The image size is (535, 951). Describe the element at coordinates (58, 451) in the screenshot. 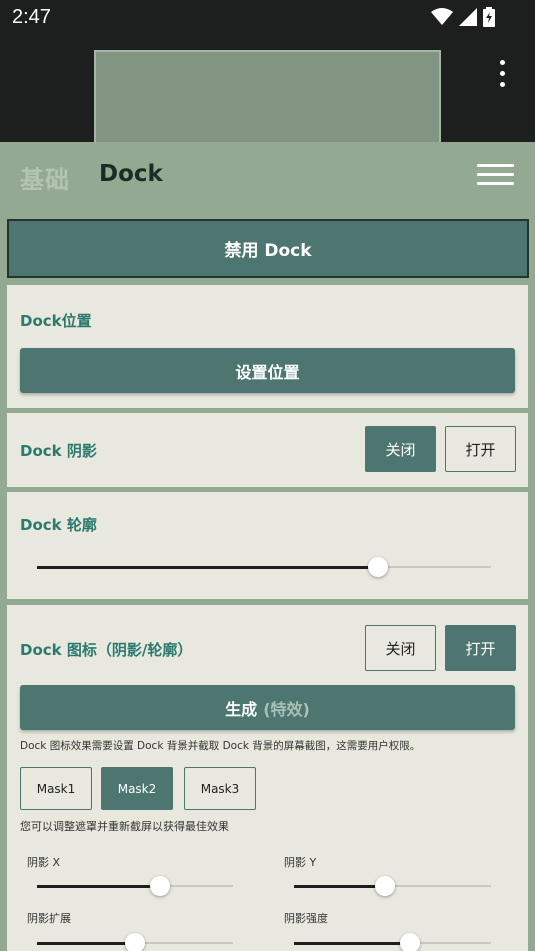

I see `shadow-label: Dock 阴影` at that location.